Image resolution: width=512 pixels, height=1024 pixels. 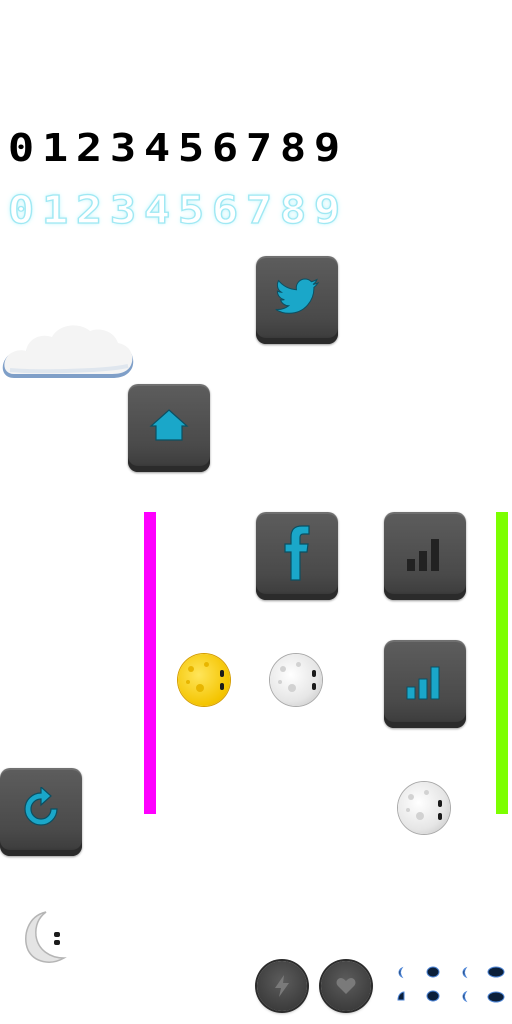 I want to click on heart-icon, so click(x=346, y=986).